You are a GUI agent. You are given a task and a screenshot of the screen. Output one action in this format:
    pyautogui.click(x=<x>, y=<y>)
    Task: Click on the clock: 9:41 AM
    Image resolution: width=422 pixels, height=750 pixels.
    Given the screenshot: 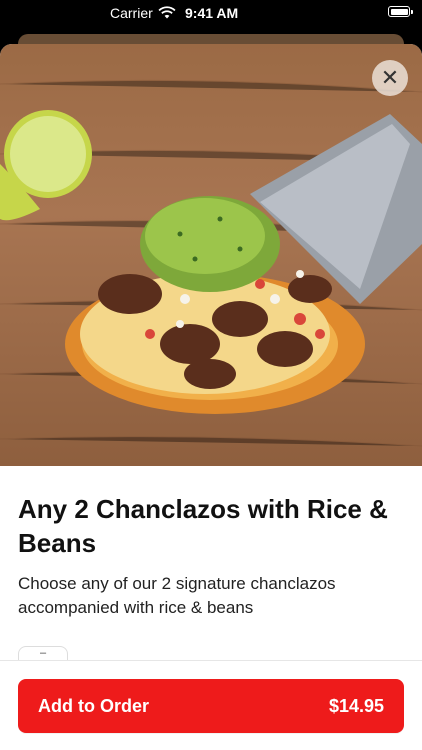 What is the action you would take?
    pyautogui.click(x=212, y=13)
    